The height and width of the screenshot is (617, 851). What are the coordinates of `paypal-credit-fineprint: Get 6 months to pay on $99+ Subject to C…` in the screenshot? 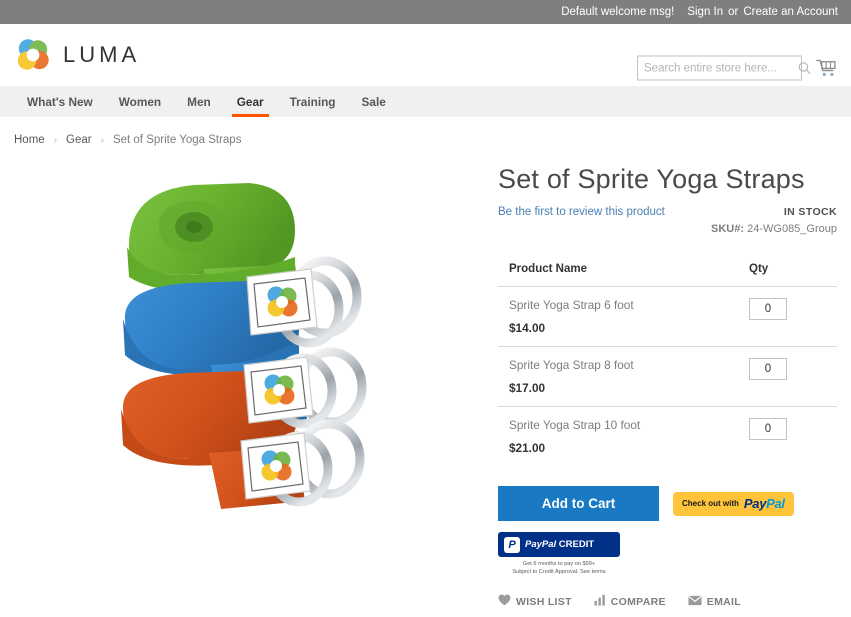 It's located at (559, 568).